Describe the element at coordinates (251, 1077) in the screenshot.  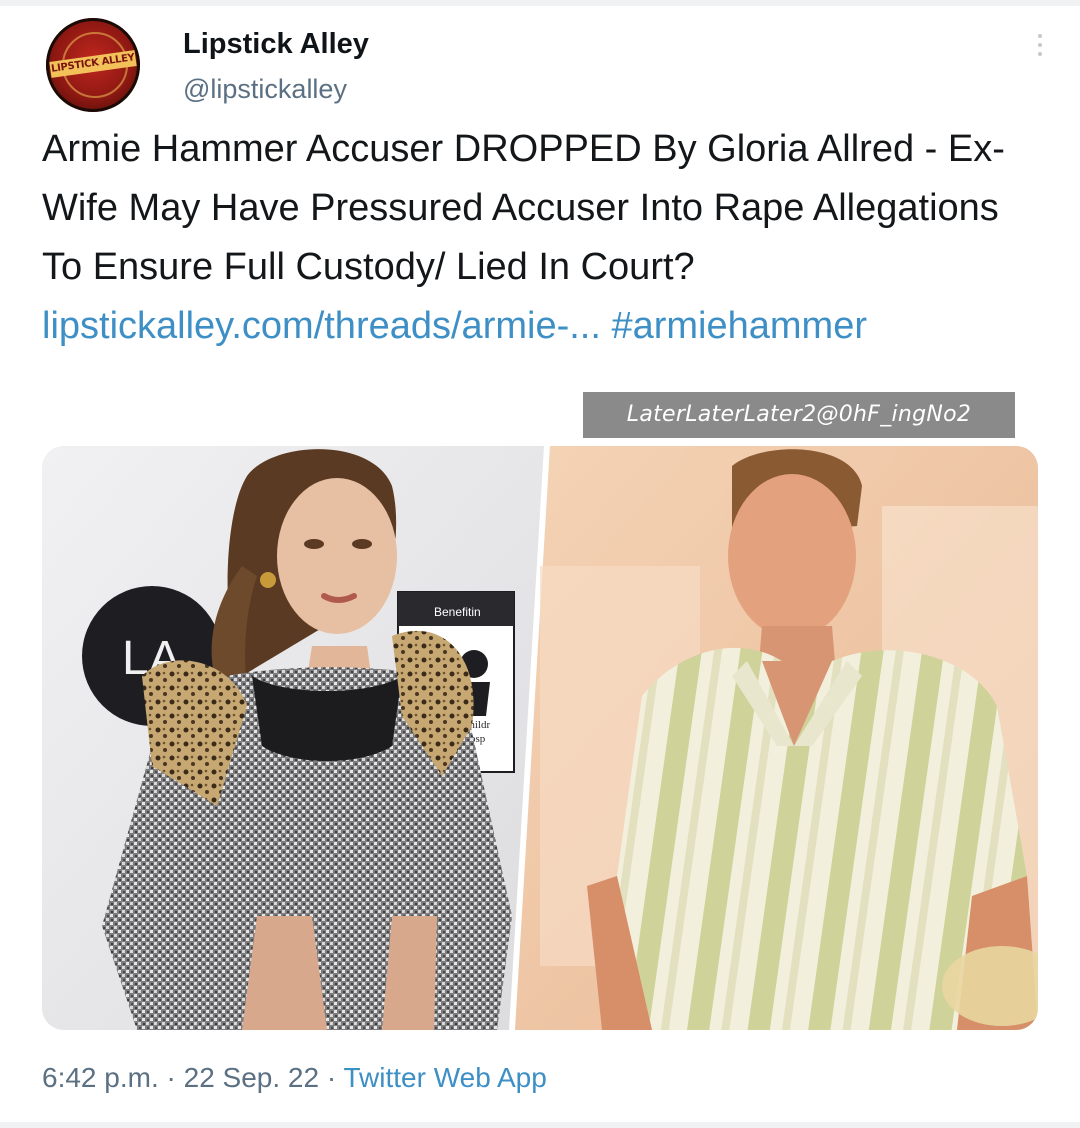
I see `tweet-date: 22 Sep. 22` at that location.